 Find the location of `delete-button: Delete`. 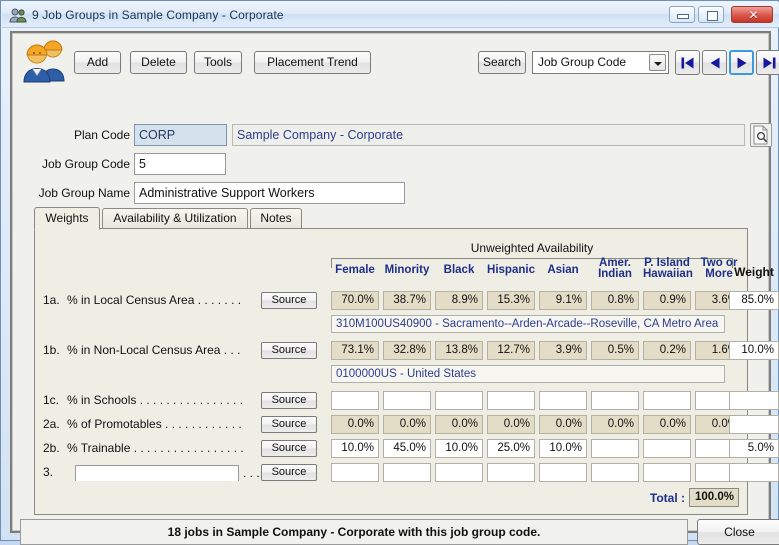

delete-button: Delete is located at coordinates (158, 62).